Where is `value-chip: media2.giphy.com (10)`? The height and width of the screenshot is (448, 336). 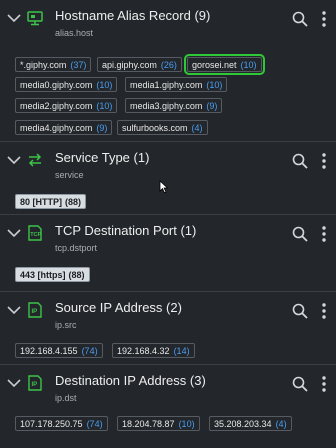
value-chip: media2.giphy.com (10) is located at coordinates (66, 105).